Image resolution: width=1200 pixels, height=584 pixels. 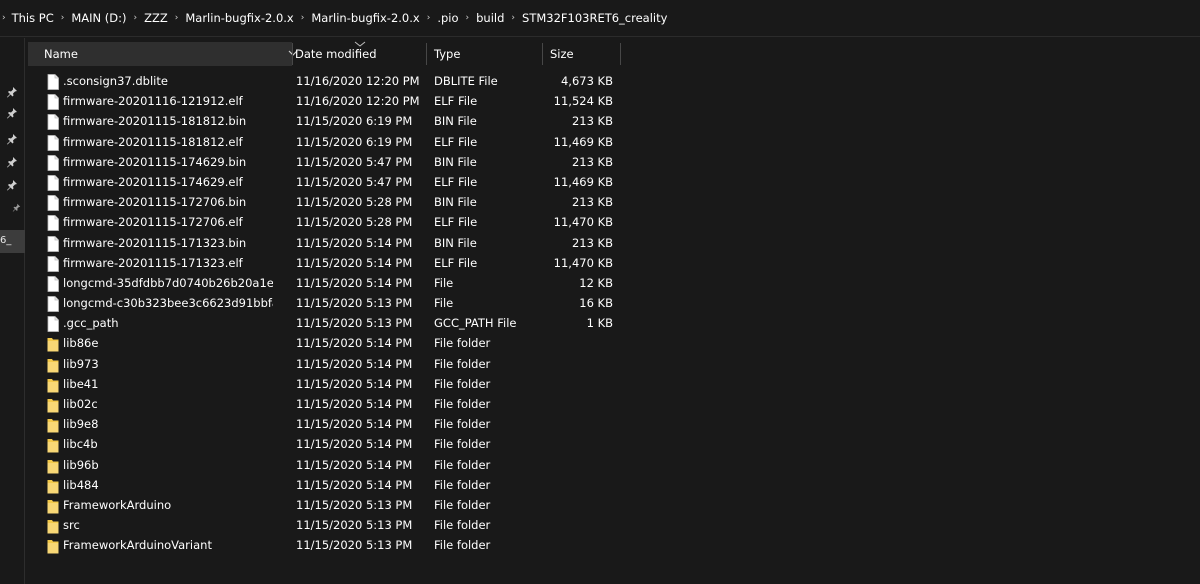 What do you see at coordinates (160, 54) in the screenshot?
I see `column-header-name: Name` at bounding box center [160, 54].